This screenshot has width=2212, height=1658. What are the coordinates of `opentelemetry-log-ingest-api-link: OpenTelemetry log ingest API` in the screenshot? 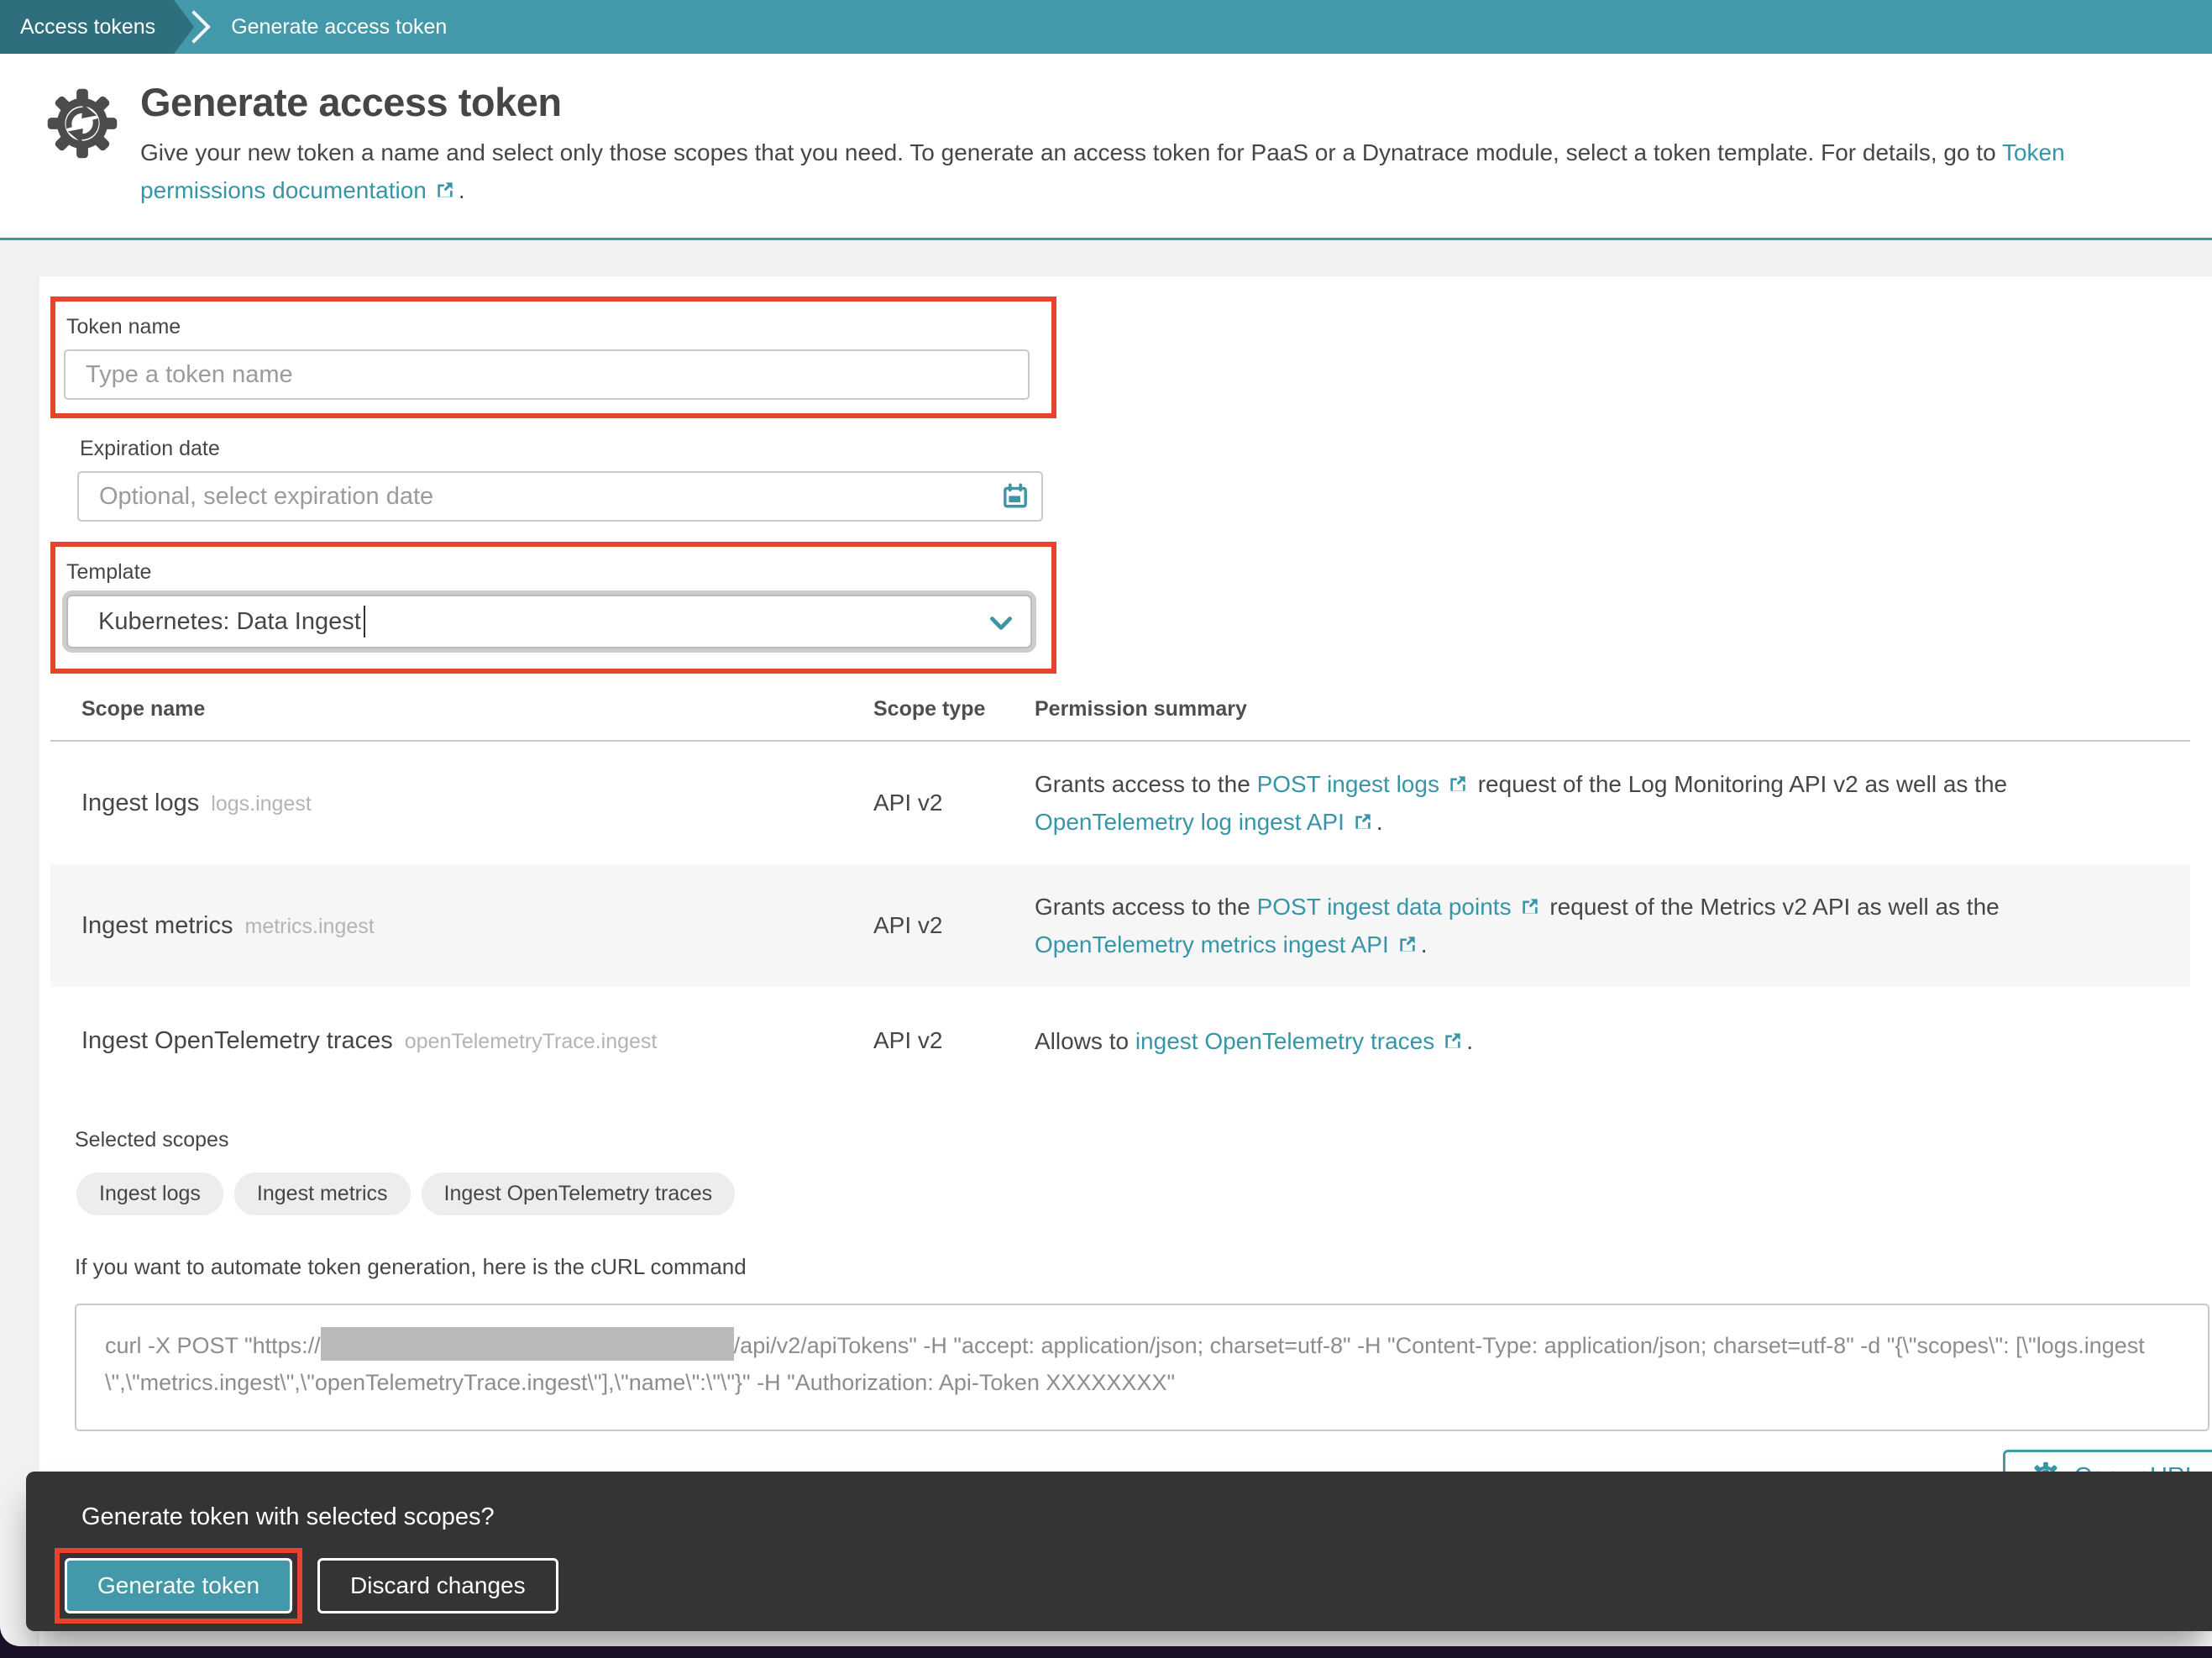 It's located at (1190, 822).